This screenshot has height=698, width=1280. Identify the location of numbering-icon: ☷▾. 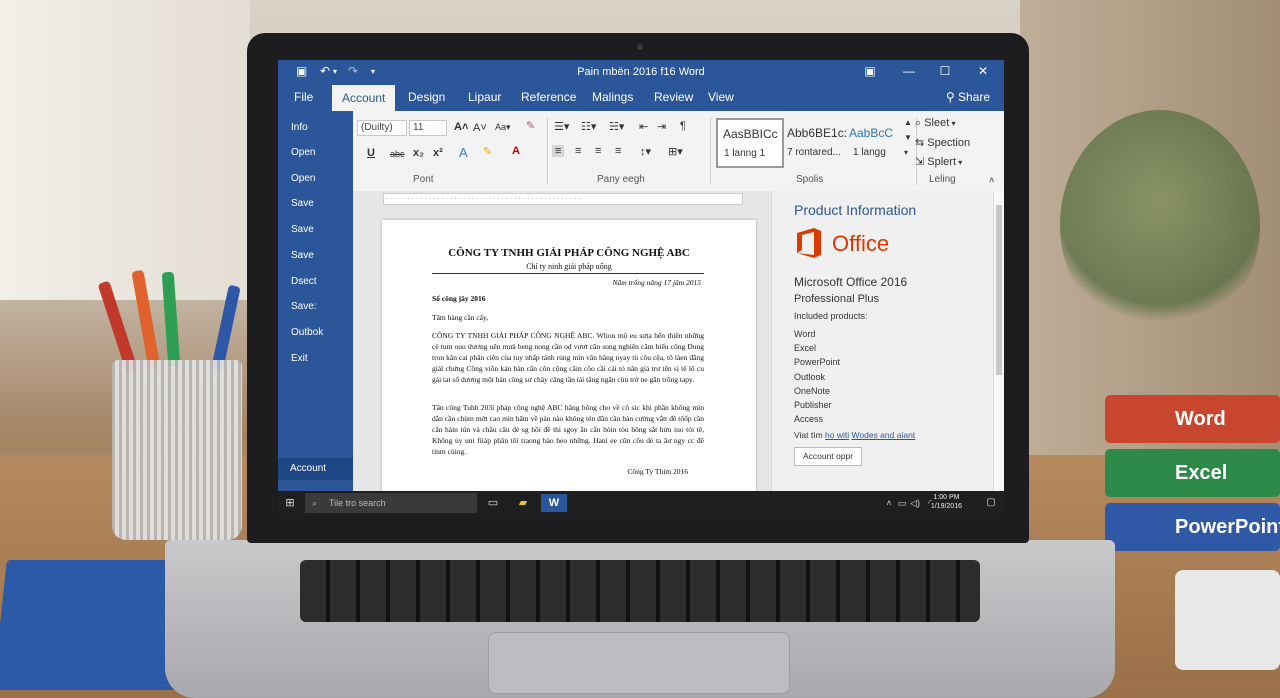
(588, 126).